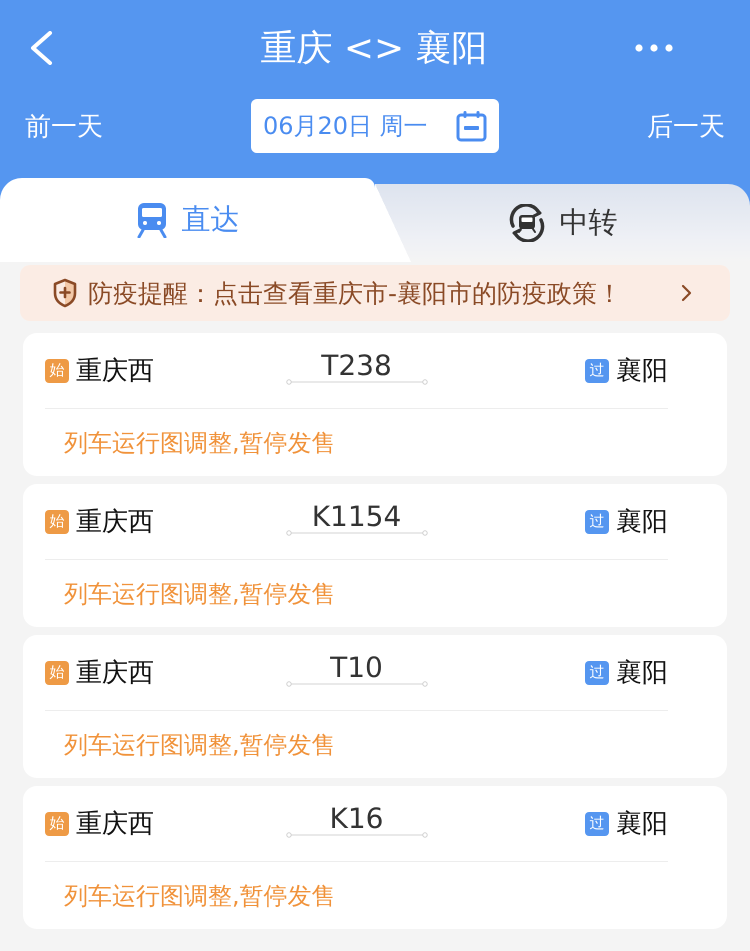 This screenshot has height=951, width=750. I want to click on back-button, so click(41, 48).